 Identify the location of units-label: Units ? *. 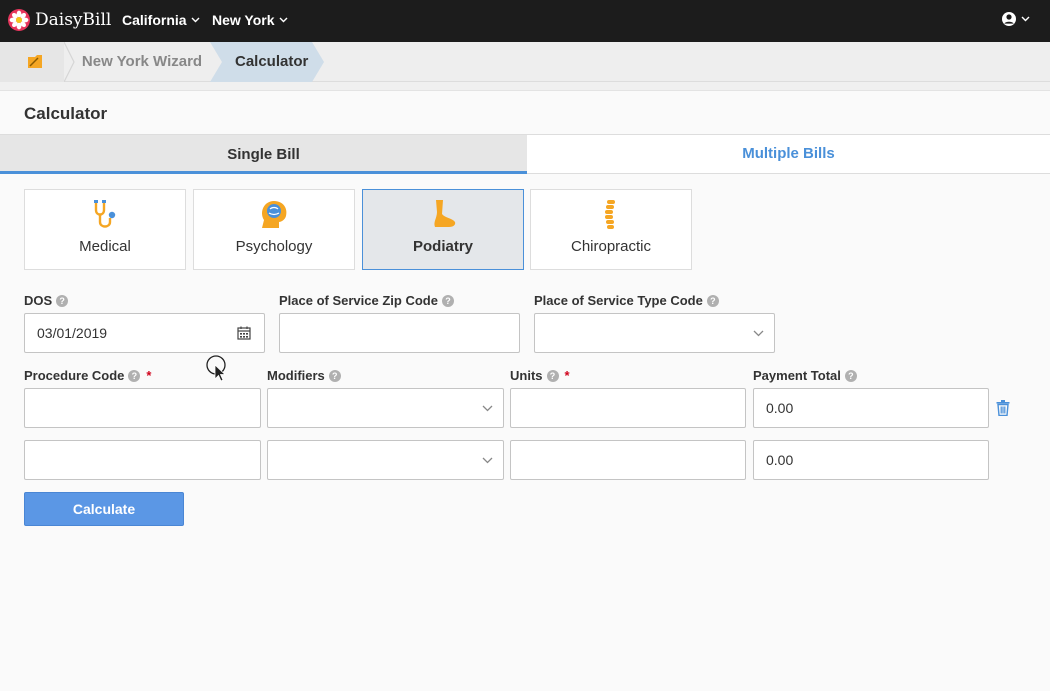
(540, 375).